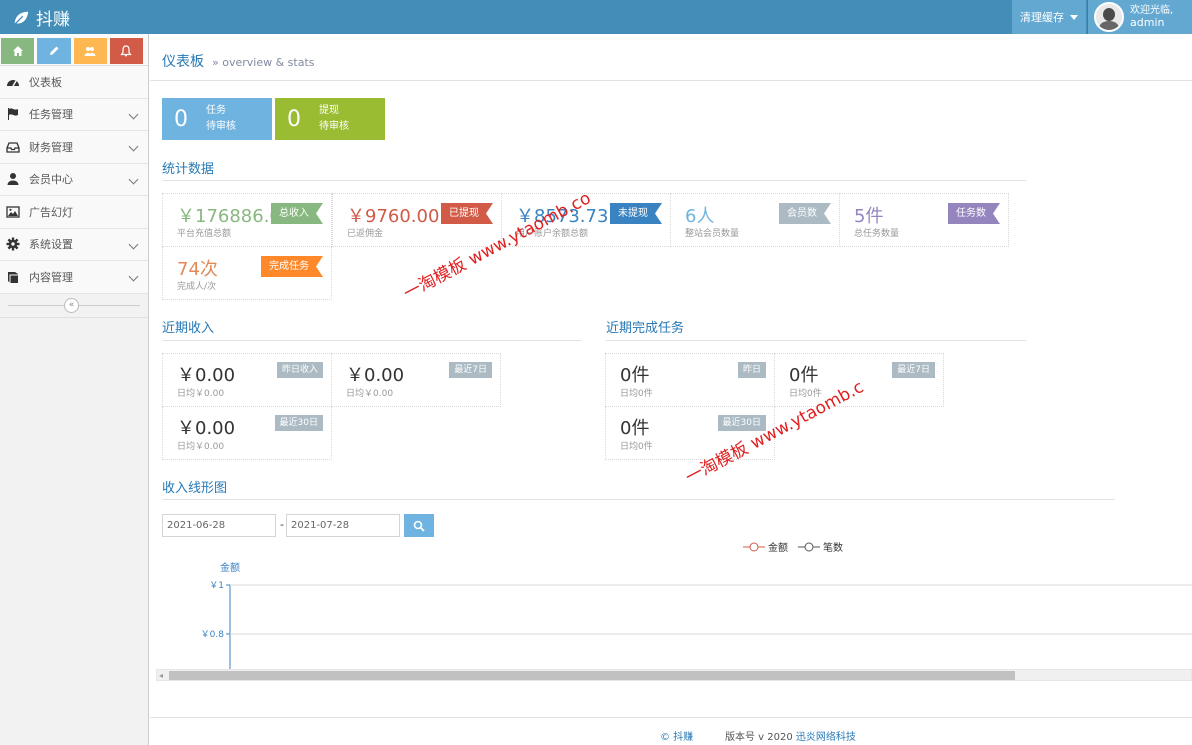  I want to click on search-icon, so click(419, 526).